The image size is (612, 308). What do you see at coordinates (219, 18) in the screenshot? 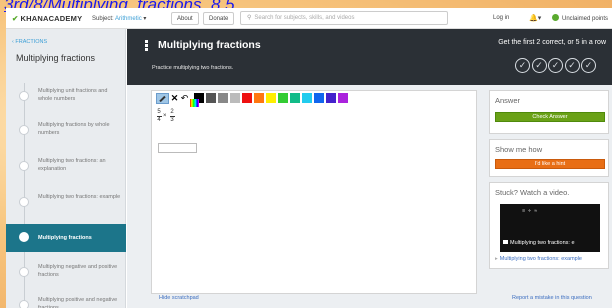
I see `donate-button: Donate` at bounding box center [219, 18].